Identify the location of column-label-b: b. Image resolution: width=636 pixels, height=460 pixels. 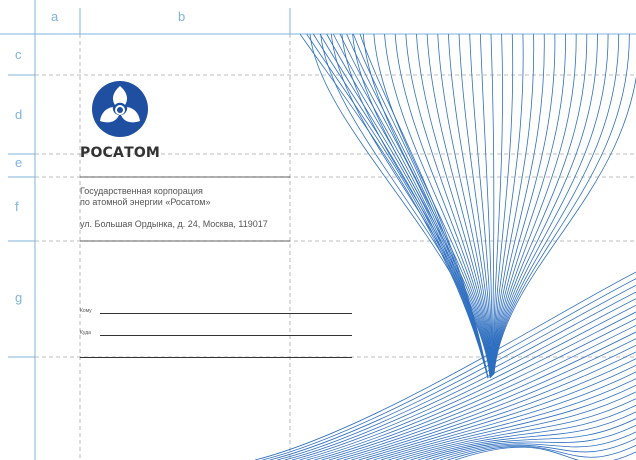
(182, 16).